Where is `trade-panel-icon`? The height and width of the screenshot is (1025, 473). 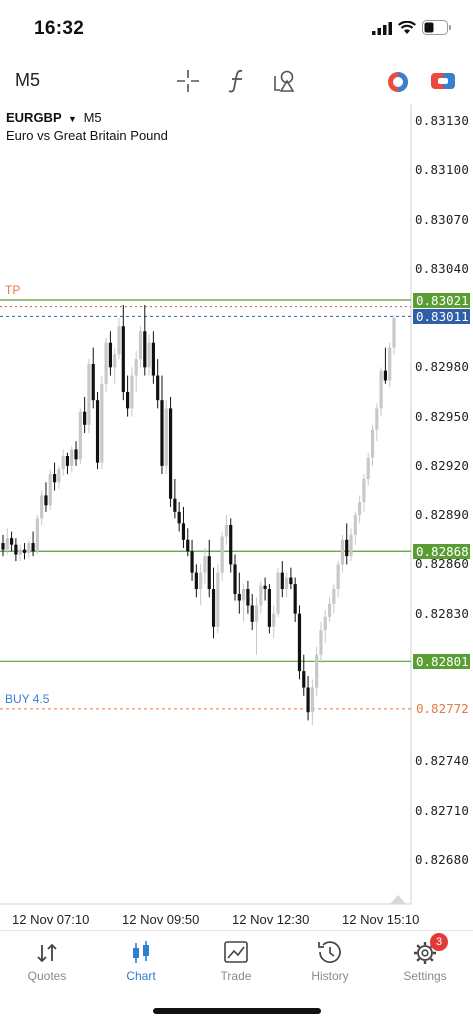
trade-panel-icon is located at coordinates (443, 81).